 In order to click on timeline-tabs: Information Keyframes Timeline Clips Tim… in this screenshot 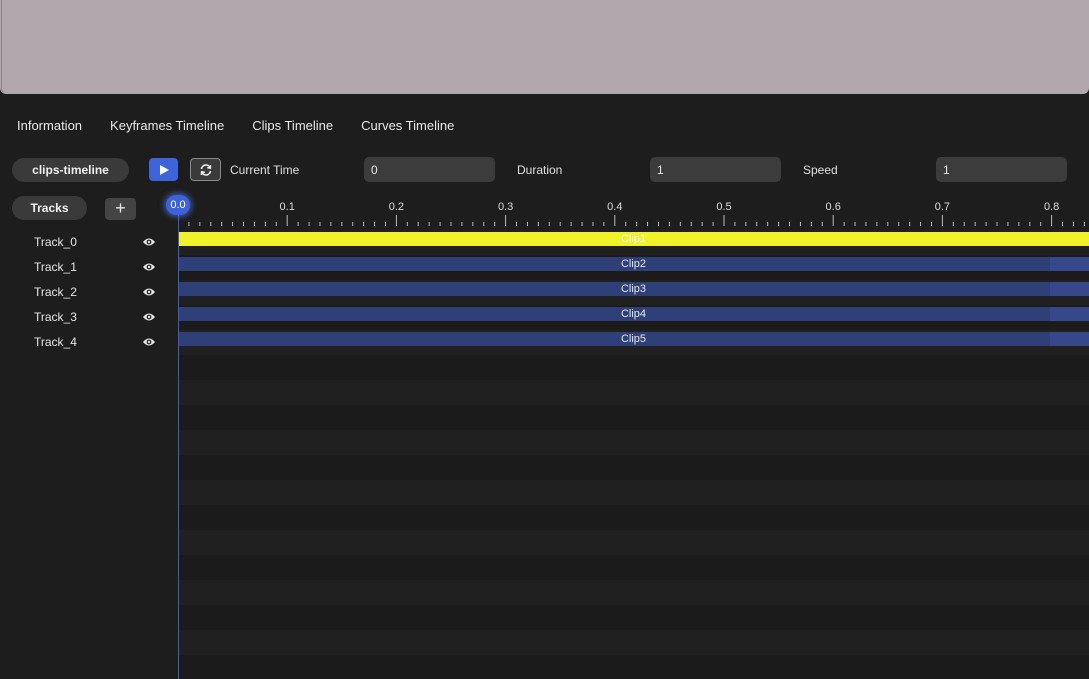, I will do `click(249, 126)`.